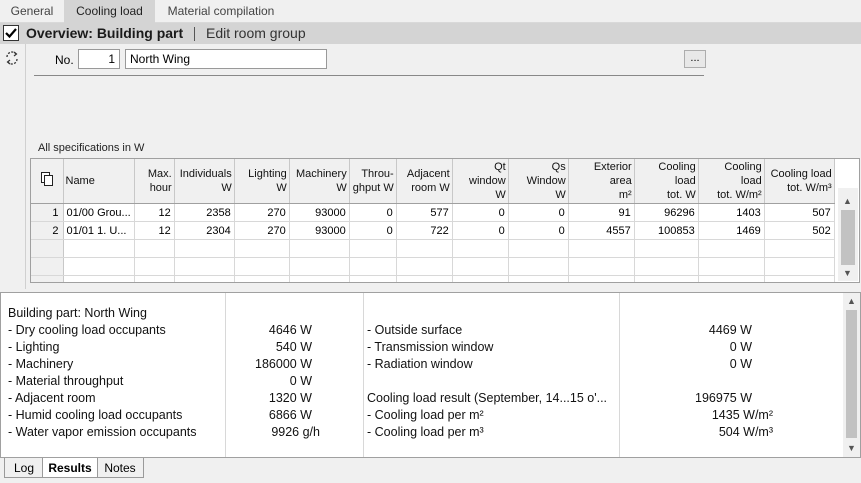  I want to click on overview-header: Overview: Building part Edit room group, so click(430, 33).